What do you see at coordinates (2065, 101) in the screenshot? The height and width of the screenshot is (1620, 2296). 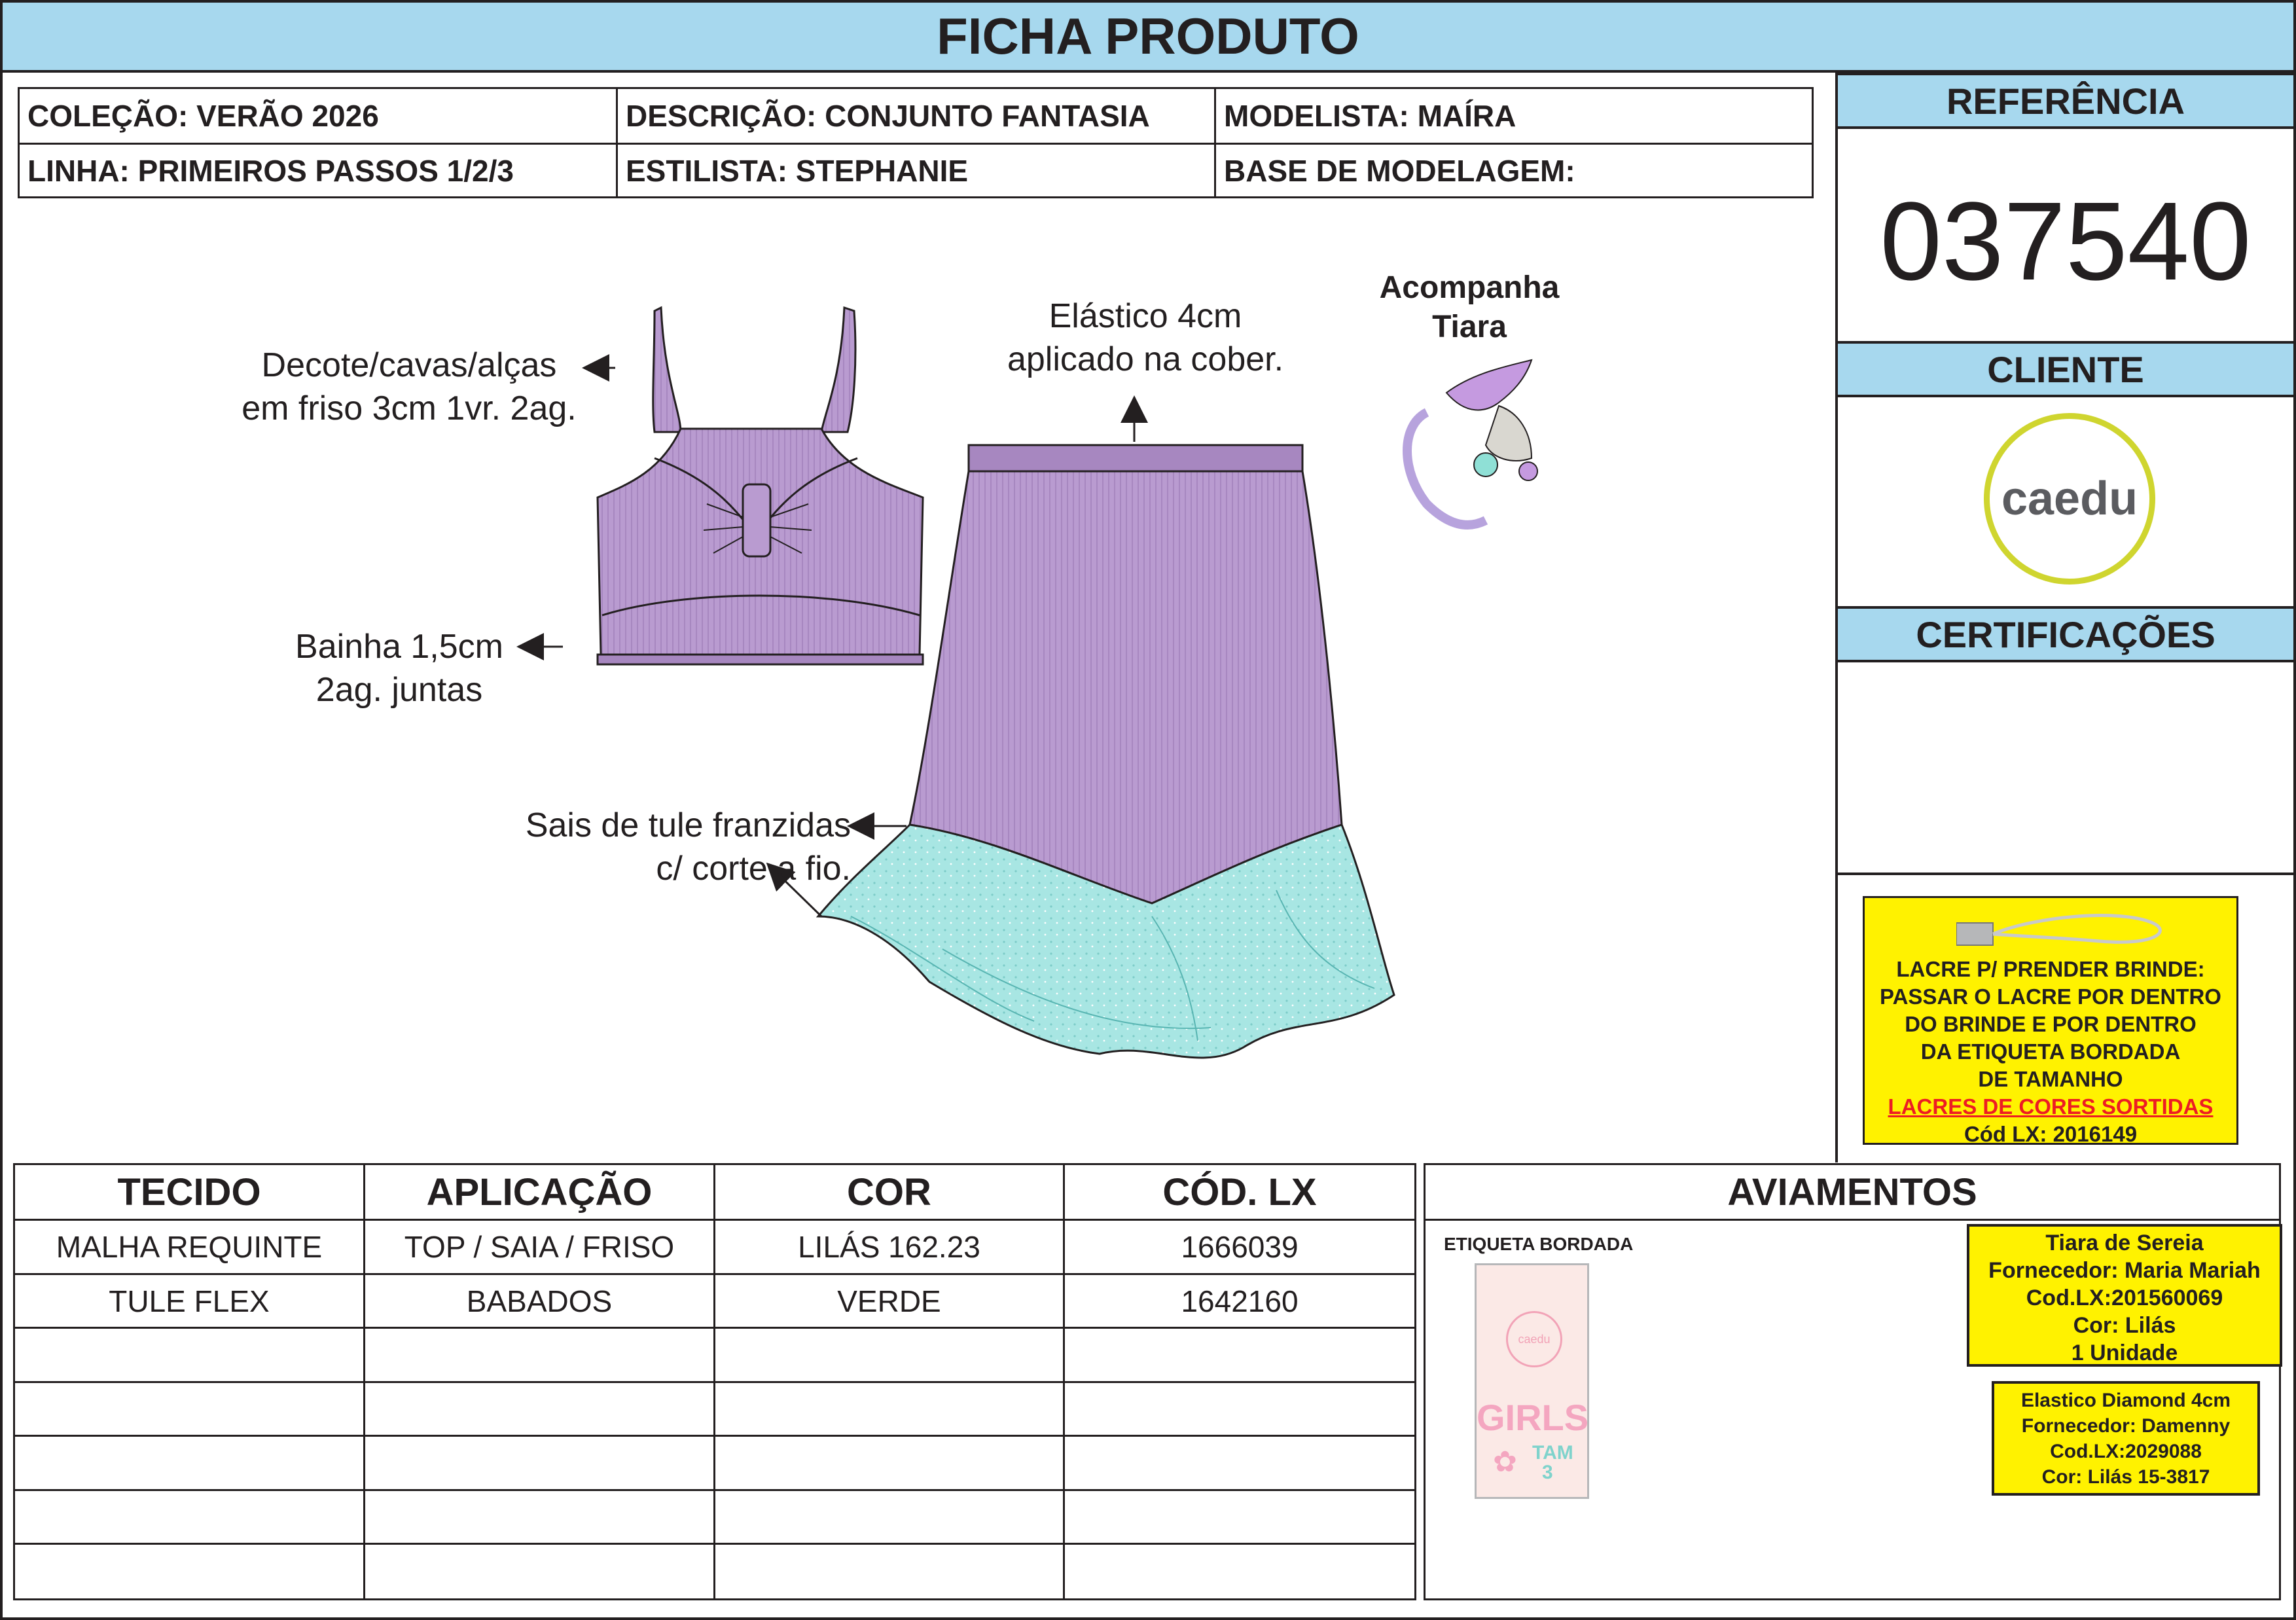 I see `referencia-header: REFERÊNCIA` at bounding box center [2065, 101].